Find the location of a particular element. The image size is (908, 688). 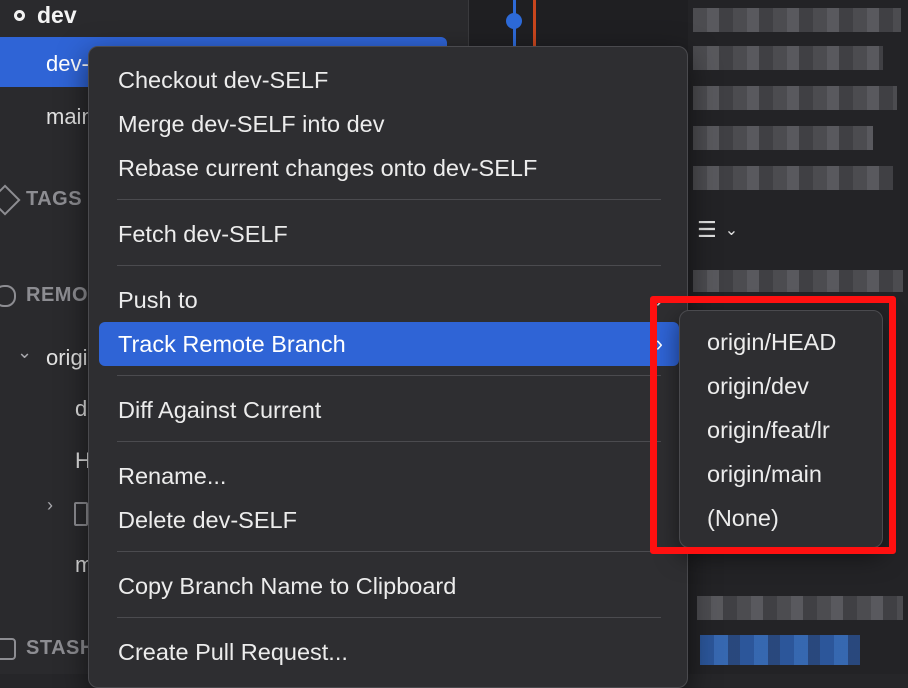

menu-item-copy-name: Copy Branch Name to Clipboard is located at coordinates (388, 586).